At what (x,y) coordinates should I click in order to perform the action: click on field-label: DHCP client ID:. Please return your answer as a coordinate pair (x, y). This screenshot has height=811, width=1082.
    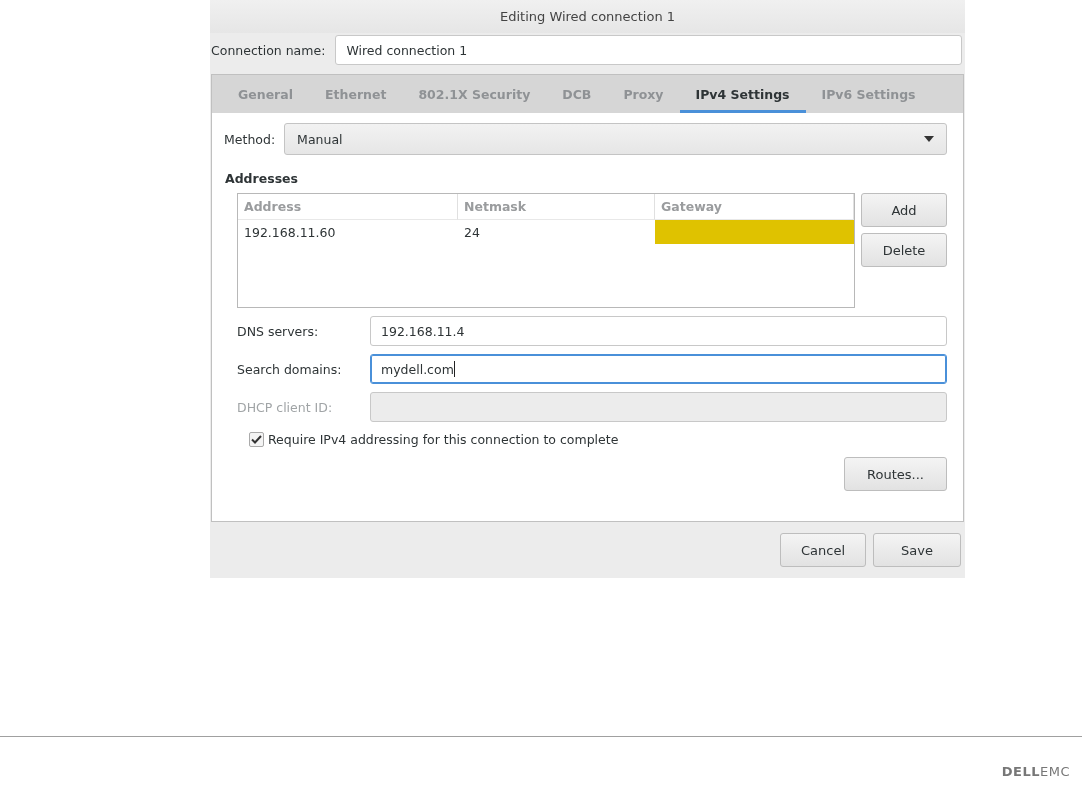
    Looking at the image, I should click on (285, 407).